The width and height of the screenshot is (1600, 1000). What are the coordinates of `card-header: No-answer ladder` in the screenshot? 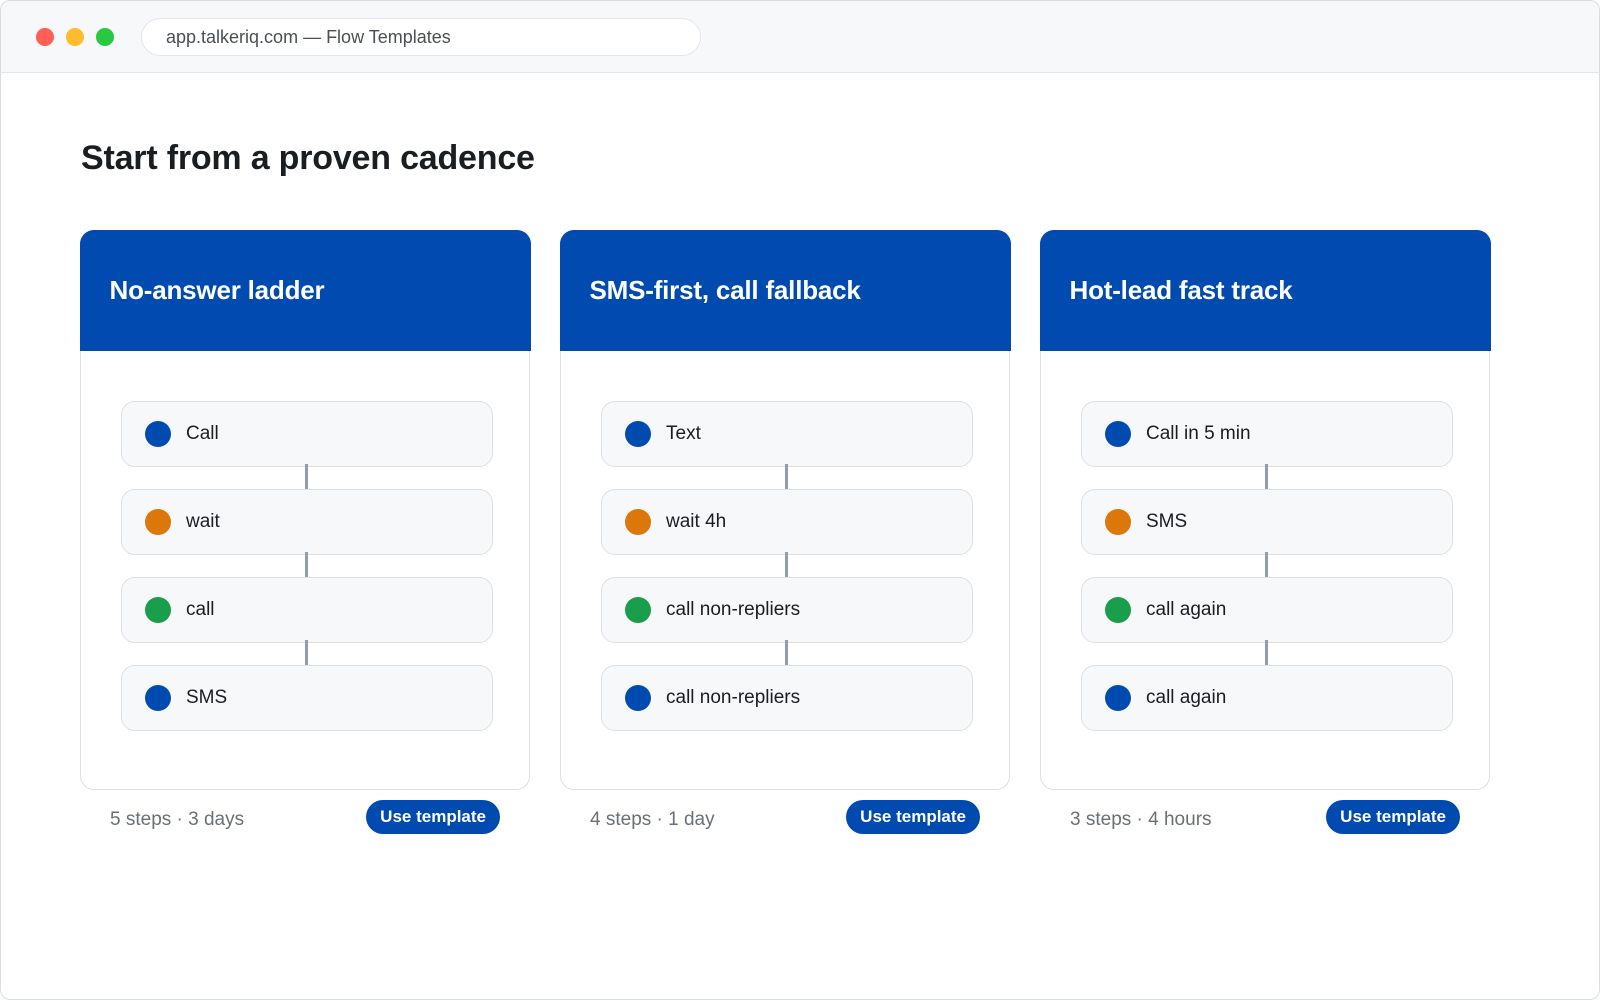 It's located at (305, 290).